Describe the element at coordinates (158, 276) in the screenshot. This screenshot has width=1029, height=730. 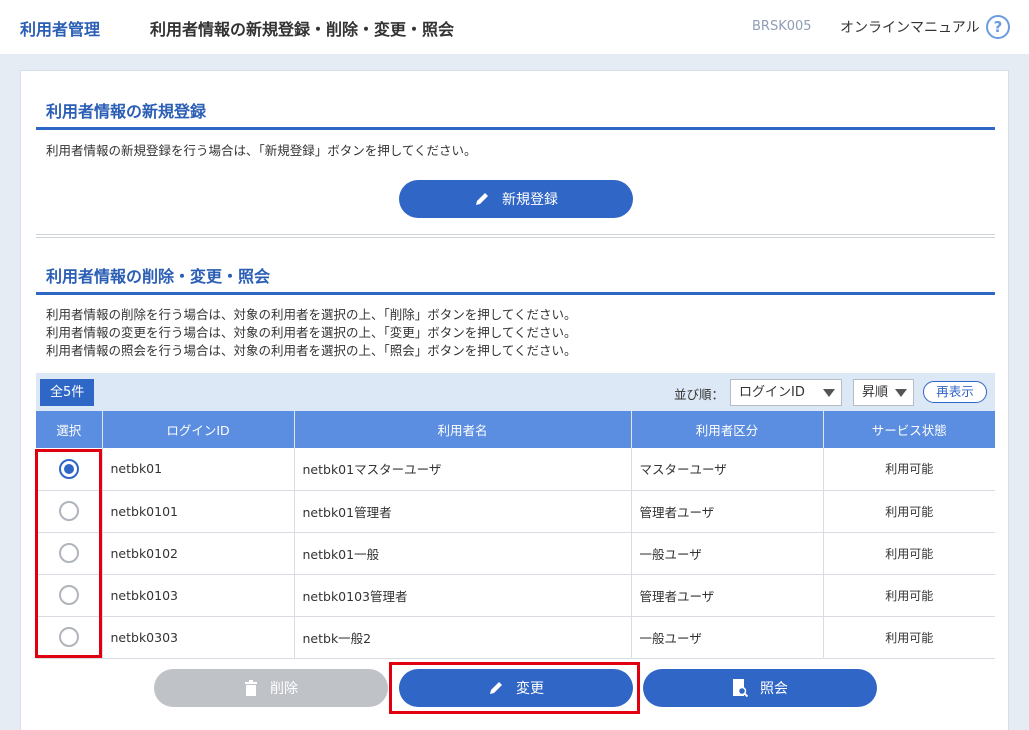
I see `manage-section-title: 利用者情報の削除・変更・照会` at that location.